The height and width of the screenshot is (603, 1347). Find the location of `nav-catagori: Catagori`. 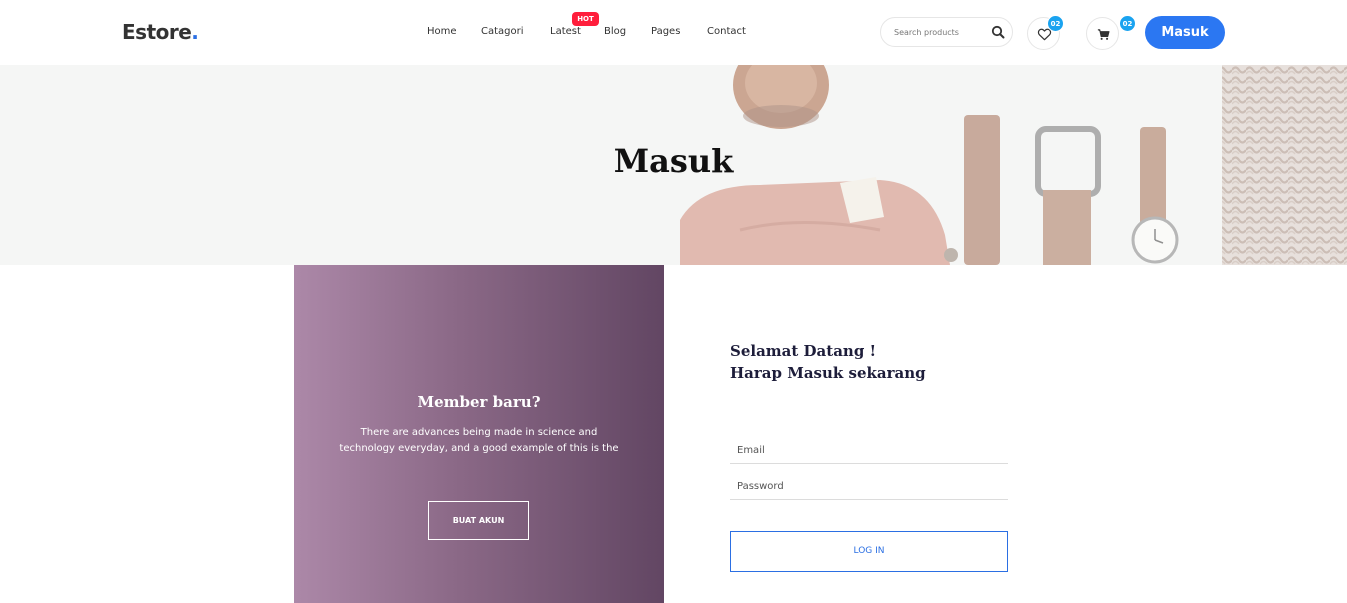

nav-catagori: Catagori is located at coordinates (502, 31).